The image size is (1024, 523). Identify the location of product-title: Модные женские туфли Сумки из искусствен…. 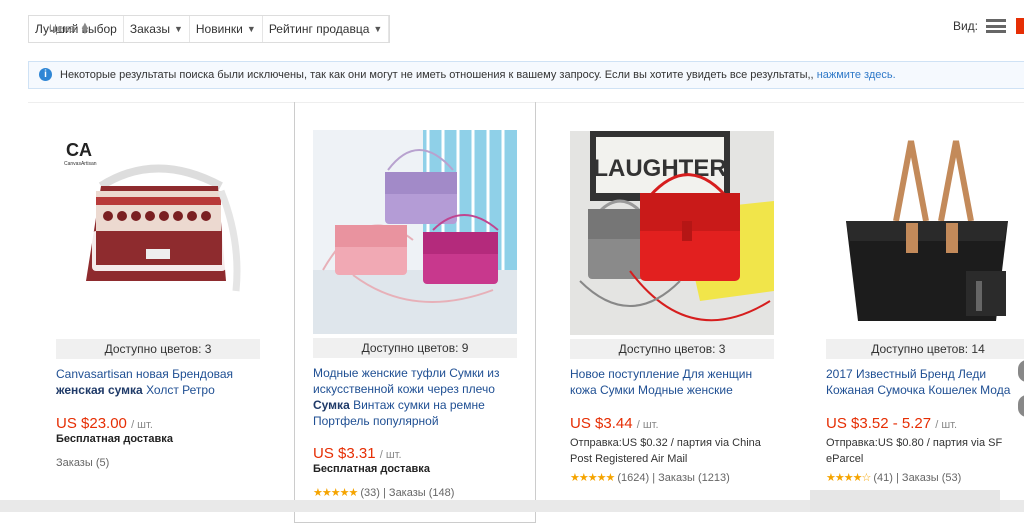
(418, 397).